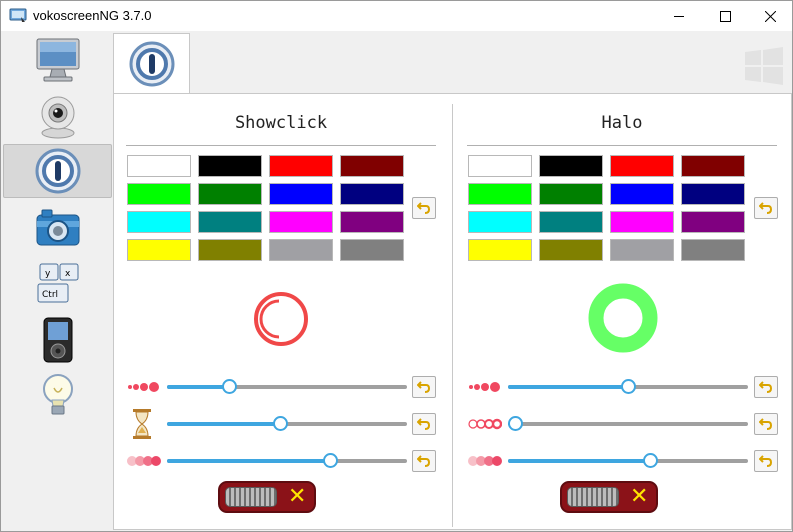 The width and height of the screenshot is (793, 532). Describe the element at coordinates (424, 208) in the screenshot. I see `showclick-color-reset-button` at that location.